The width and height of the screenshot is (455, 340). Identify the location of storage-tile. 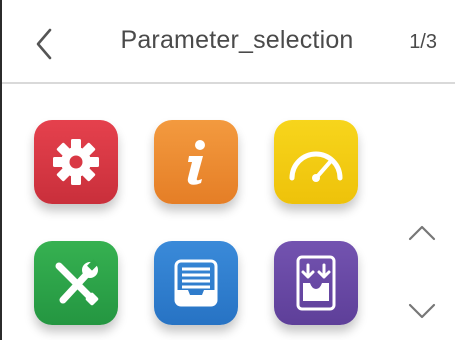
(196, 283).